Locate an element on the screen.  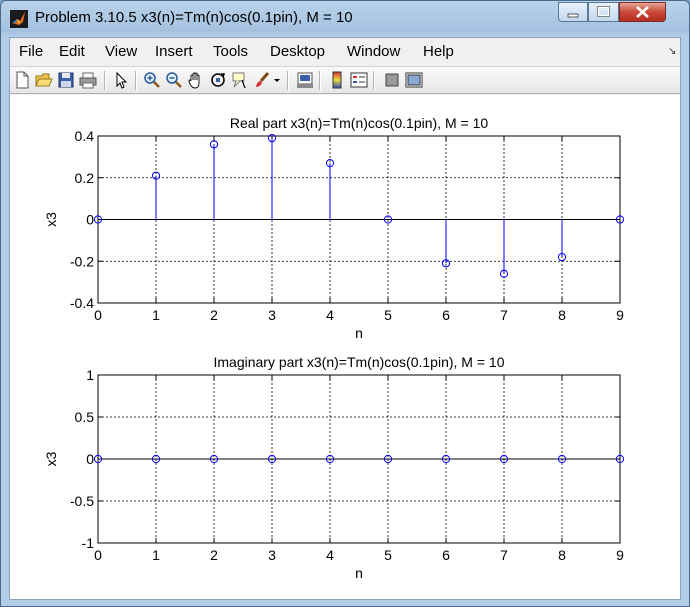
menu-help: Help is located at coordinates (438, 51).